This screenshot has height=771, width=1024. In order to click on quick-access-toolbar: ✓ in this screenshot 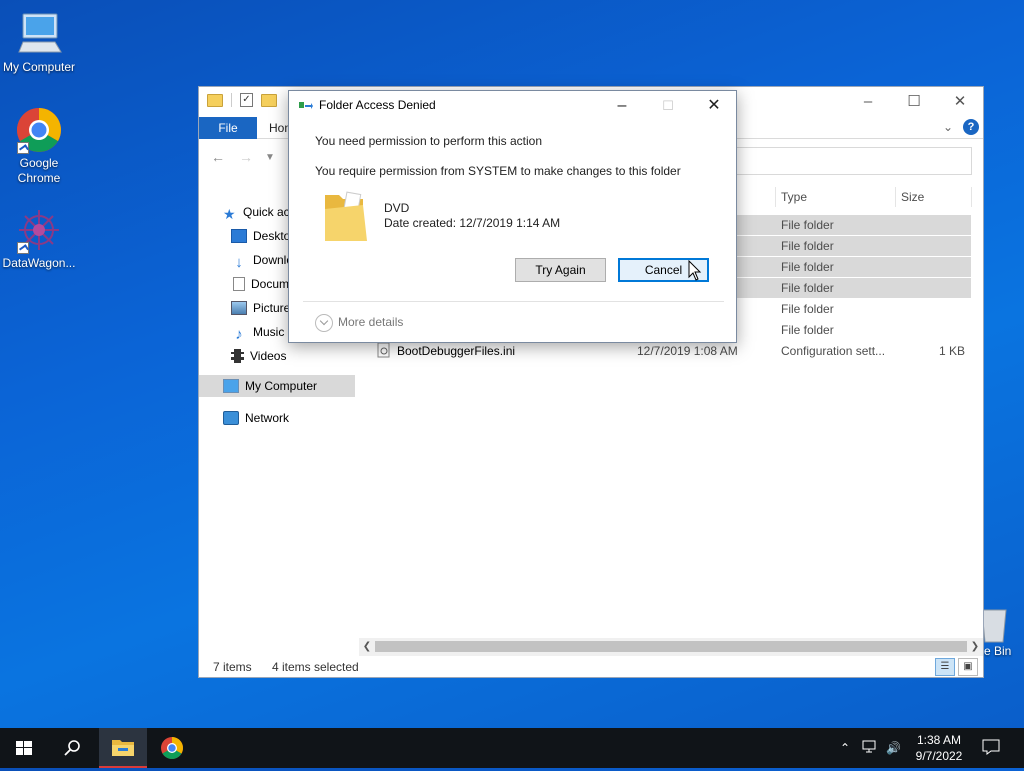, I will do `click(242, 100)`.